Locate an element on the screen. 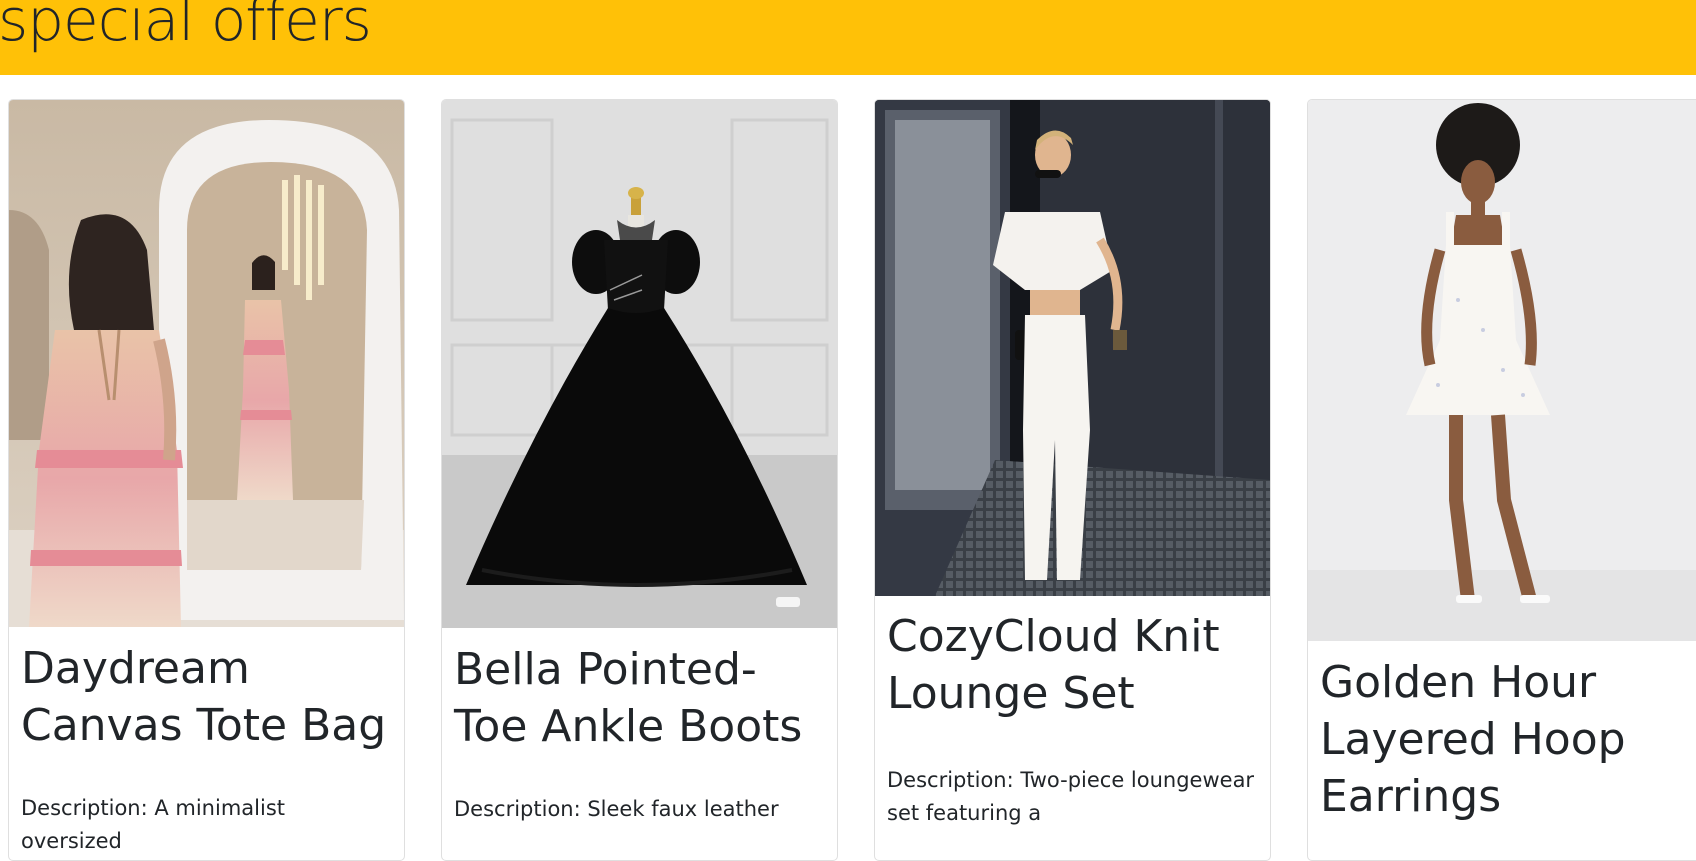 The image size is (1696, 861). banner-title: special offers is located at coordinates (186, 27).